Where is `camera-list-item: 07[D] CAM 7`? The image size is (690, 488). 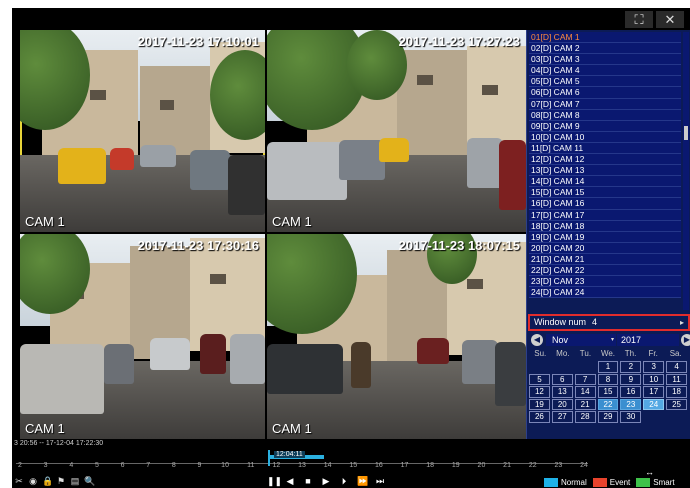 camera-list-item: 07[D] CAM 7 is located at coordinates (605, 104).